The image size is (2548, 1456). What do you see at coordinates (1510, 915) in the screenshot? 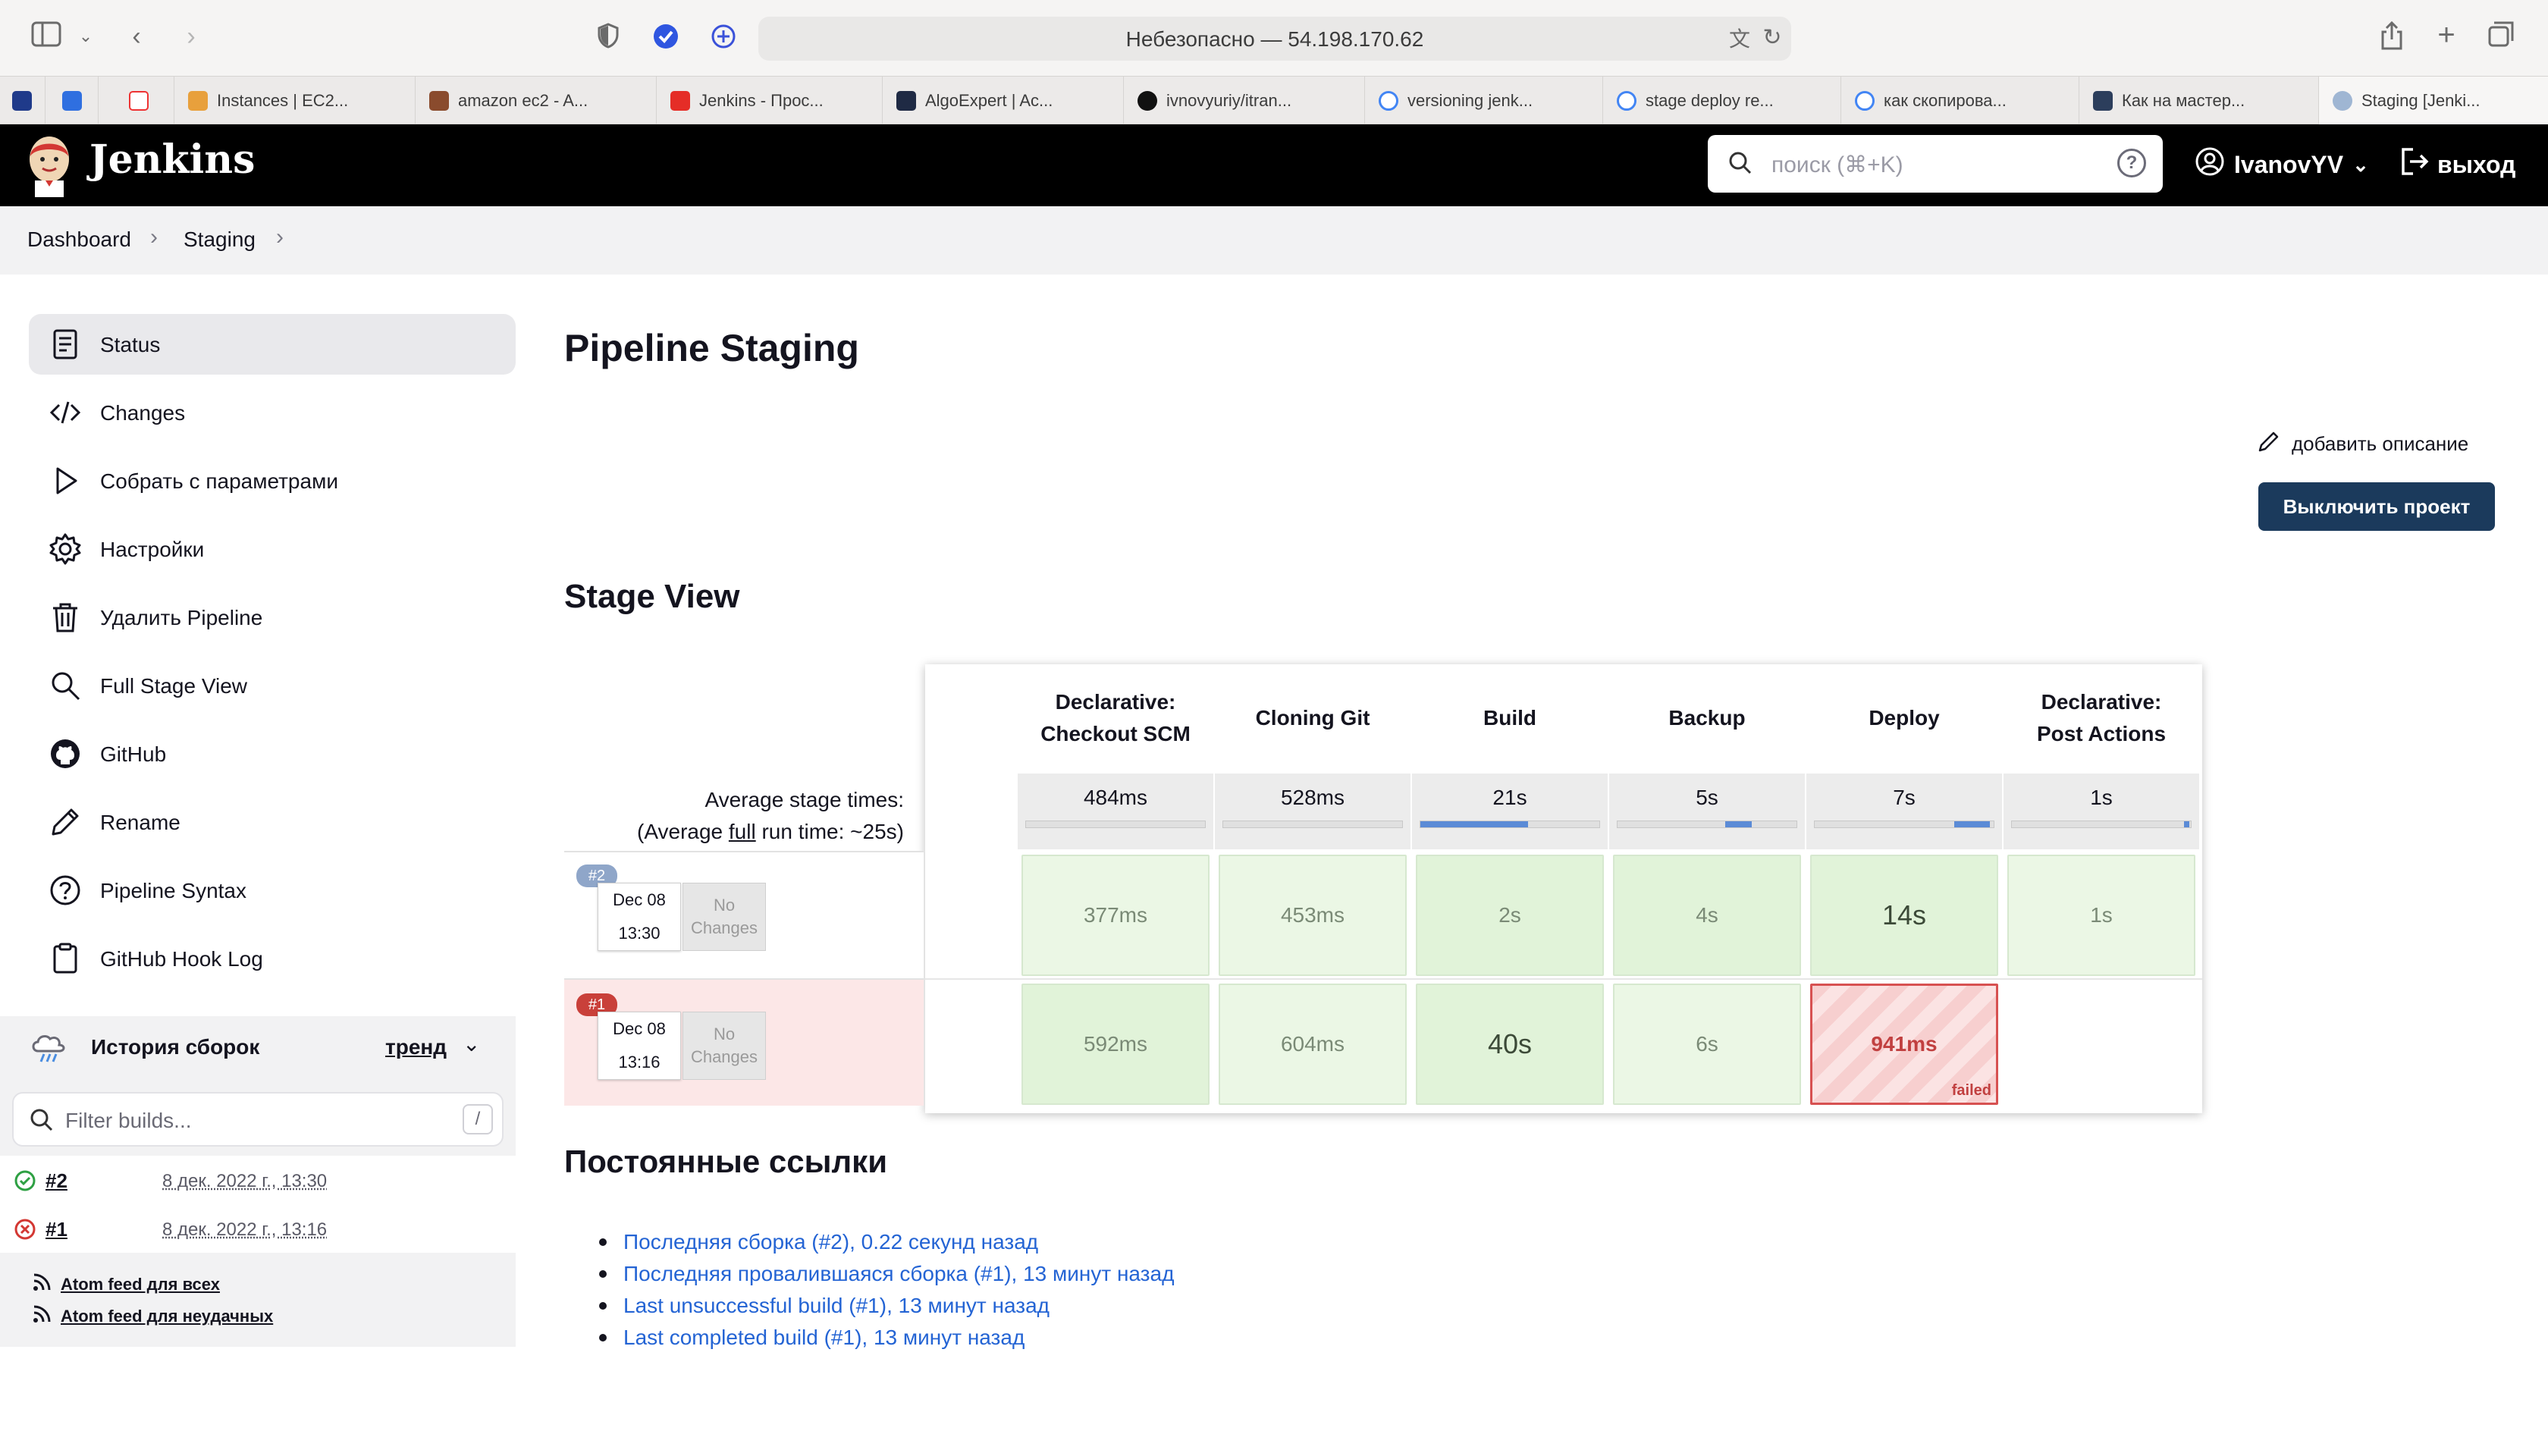
I see `stage-cell: 2s` at bounding box center [1510, 915].